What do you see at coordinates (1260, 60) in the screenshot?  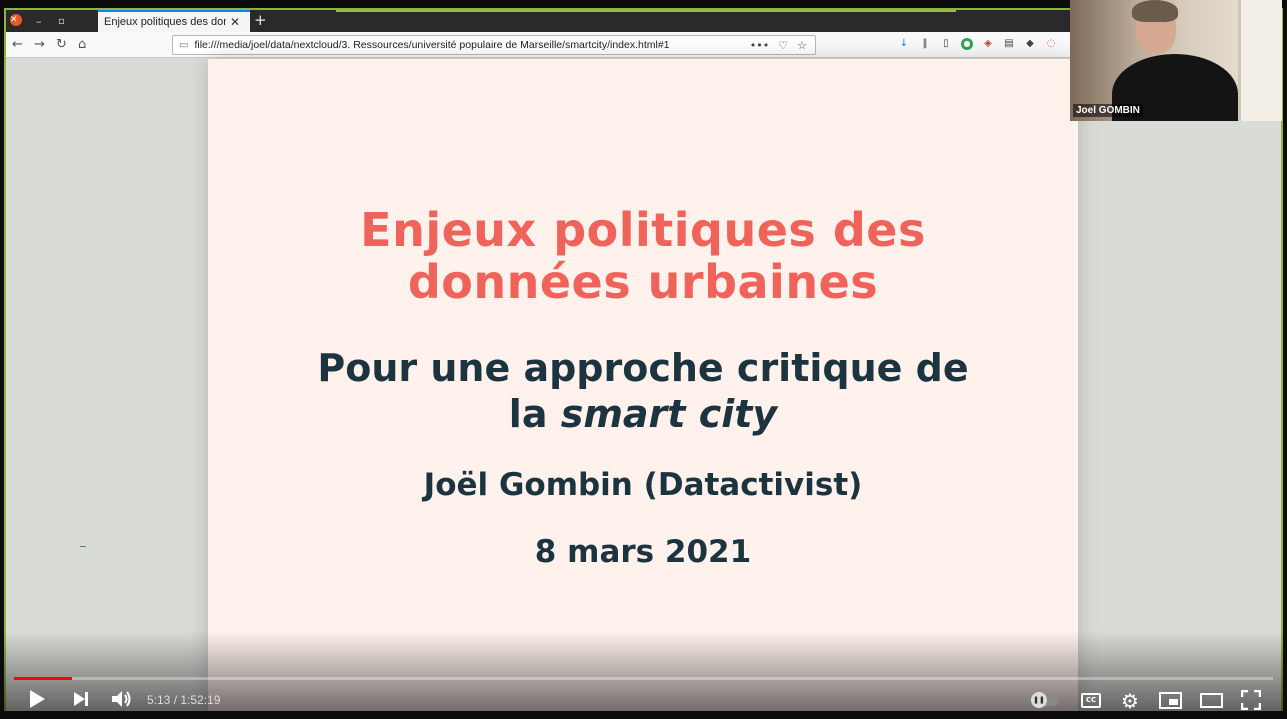 I see `webcam-window-background` at bounding box center [1260, 60].